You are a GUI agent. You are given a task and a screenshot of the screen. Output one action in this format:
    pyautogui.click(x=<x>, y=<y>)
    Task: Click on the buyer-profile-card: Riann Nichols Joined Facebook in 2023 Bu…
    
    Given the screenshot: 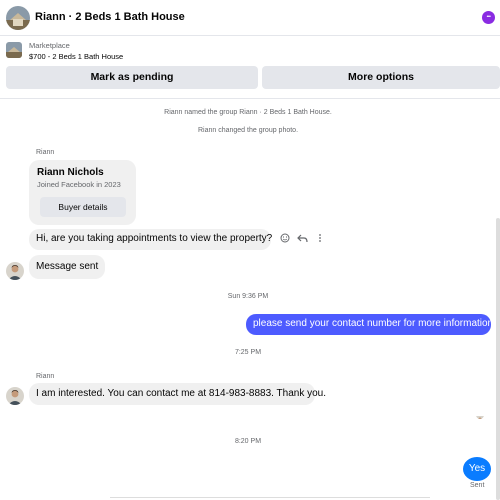 What is the action you would take?
    pyautogui.click(x=82, y=192)
    